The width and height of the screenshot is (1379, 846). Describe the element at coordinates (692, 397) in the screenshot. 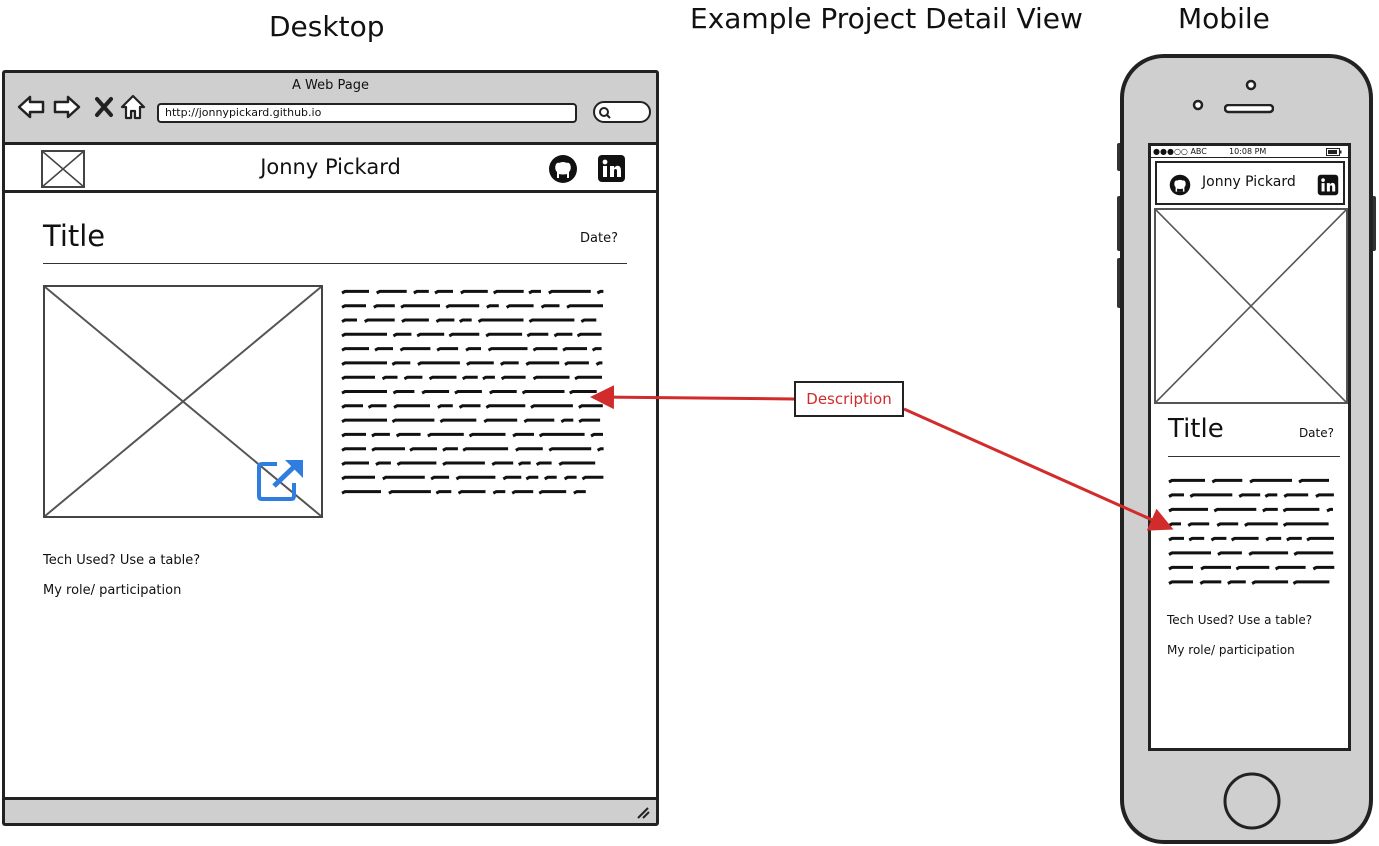

I see `arrow-to-desktop-description` at that location.